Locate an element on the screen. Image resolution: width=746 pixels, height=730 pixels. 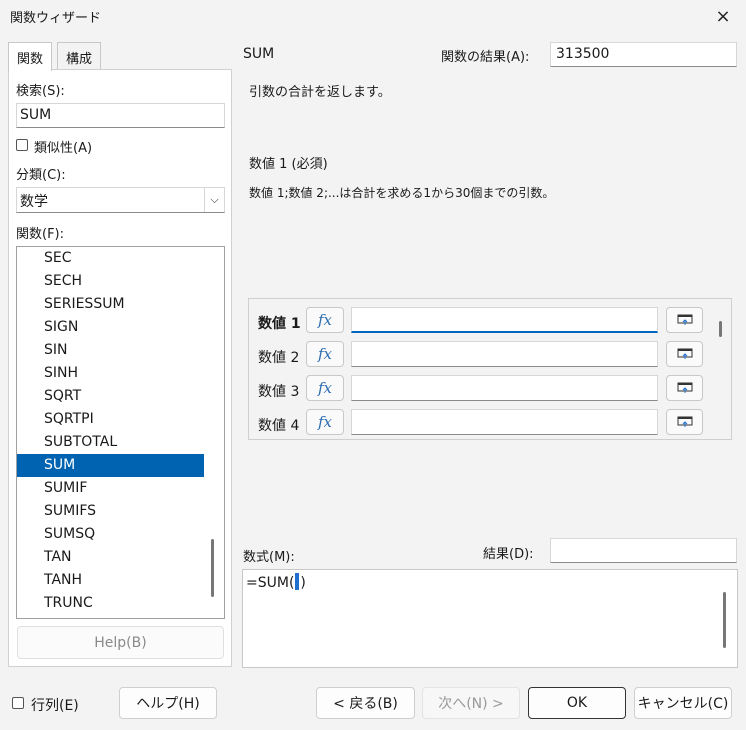
list-item: SEC is located at coordinates (110, 258).